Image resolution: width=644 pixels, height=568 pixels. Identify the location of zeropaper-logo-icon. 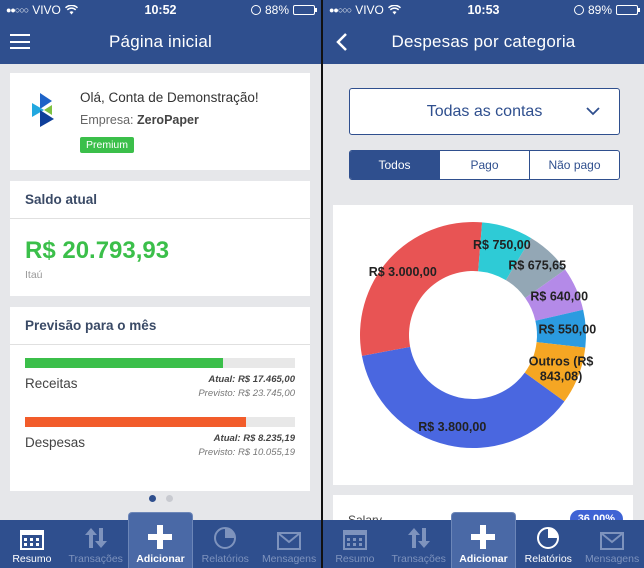
(43, 110).